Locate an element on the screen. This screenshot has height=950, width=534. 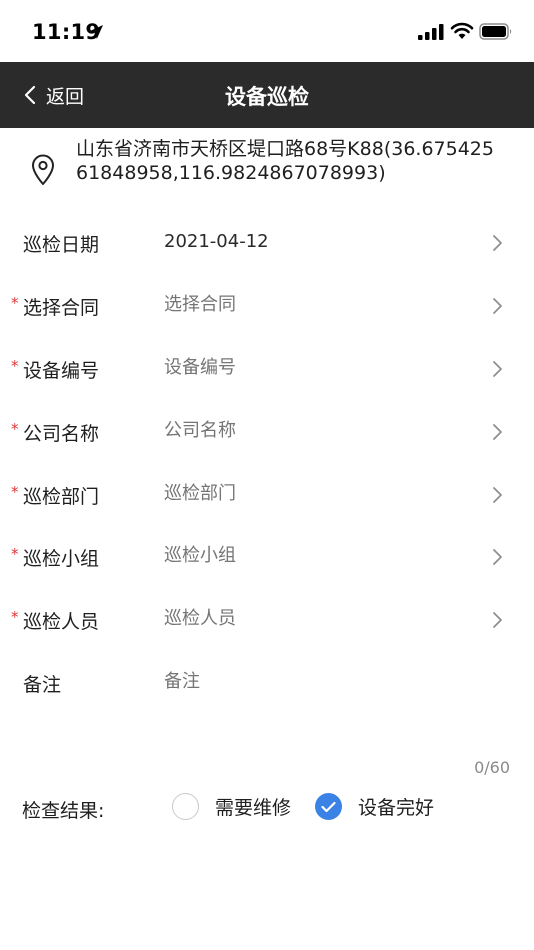
checkmark-icon is located at coordinates (328, 806).